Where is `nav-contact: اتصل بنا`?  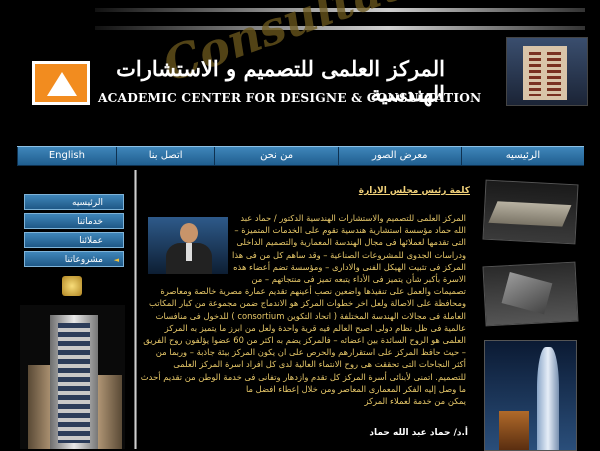 nav-contact: اتصل بنا is located at coordinates (165, 156).